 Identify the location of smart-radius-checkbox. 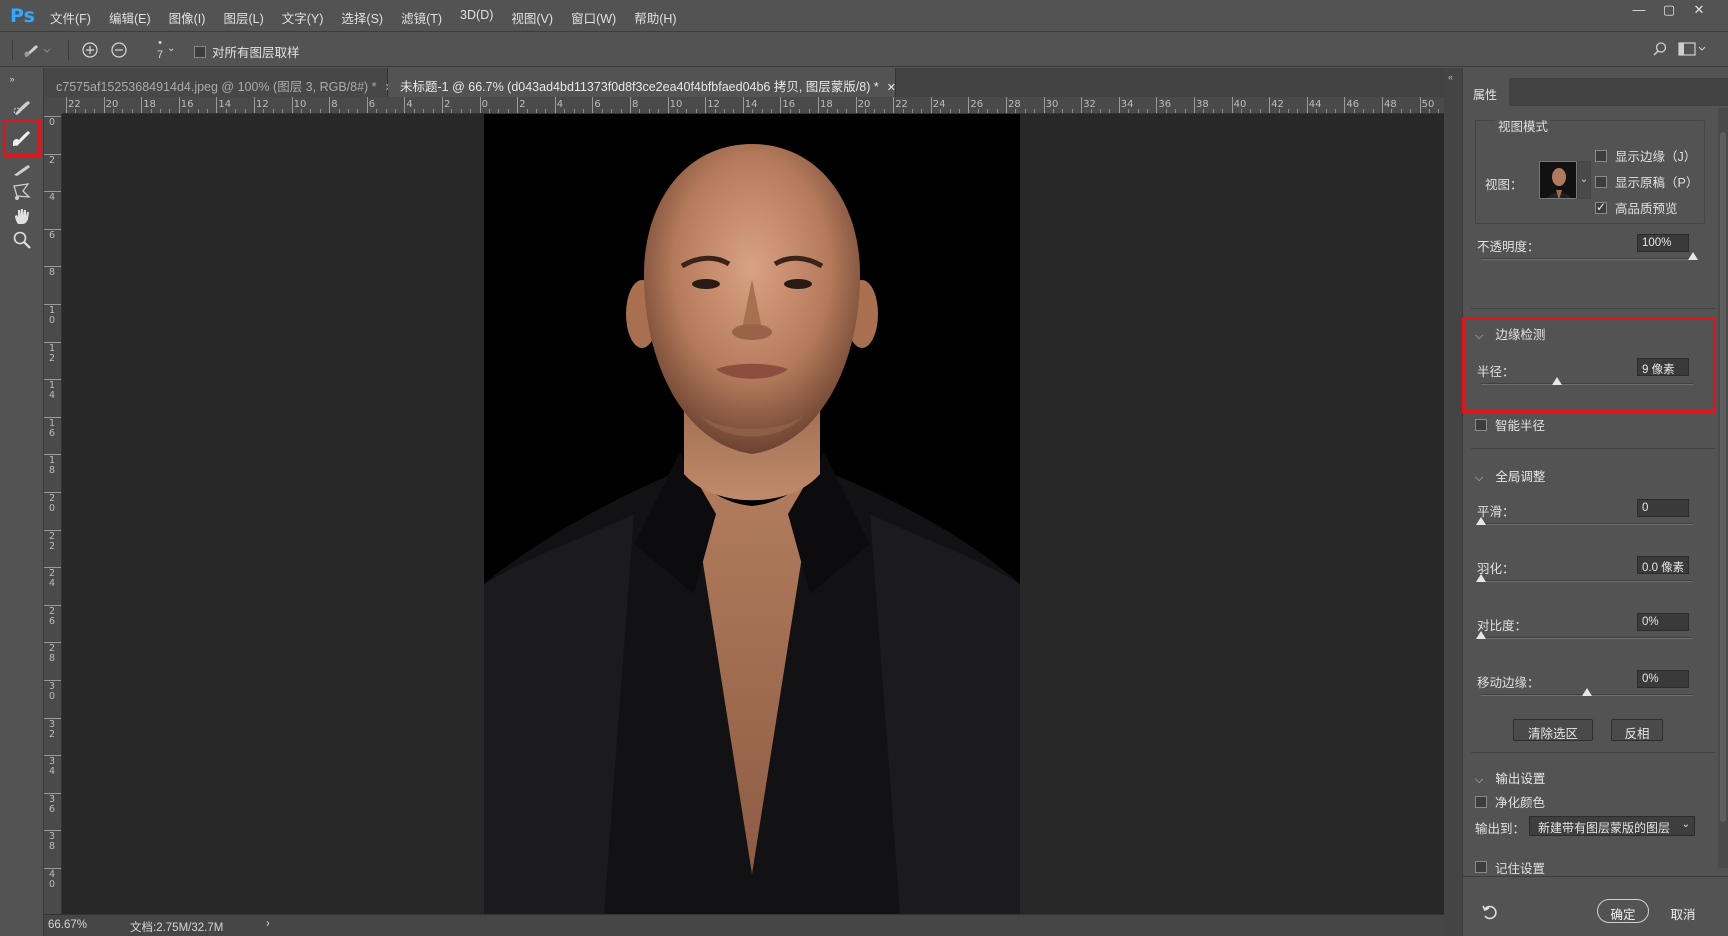
(1481, 424).